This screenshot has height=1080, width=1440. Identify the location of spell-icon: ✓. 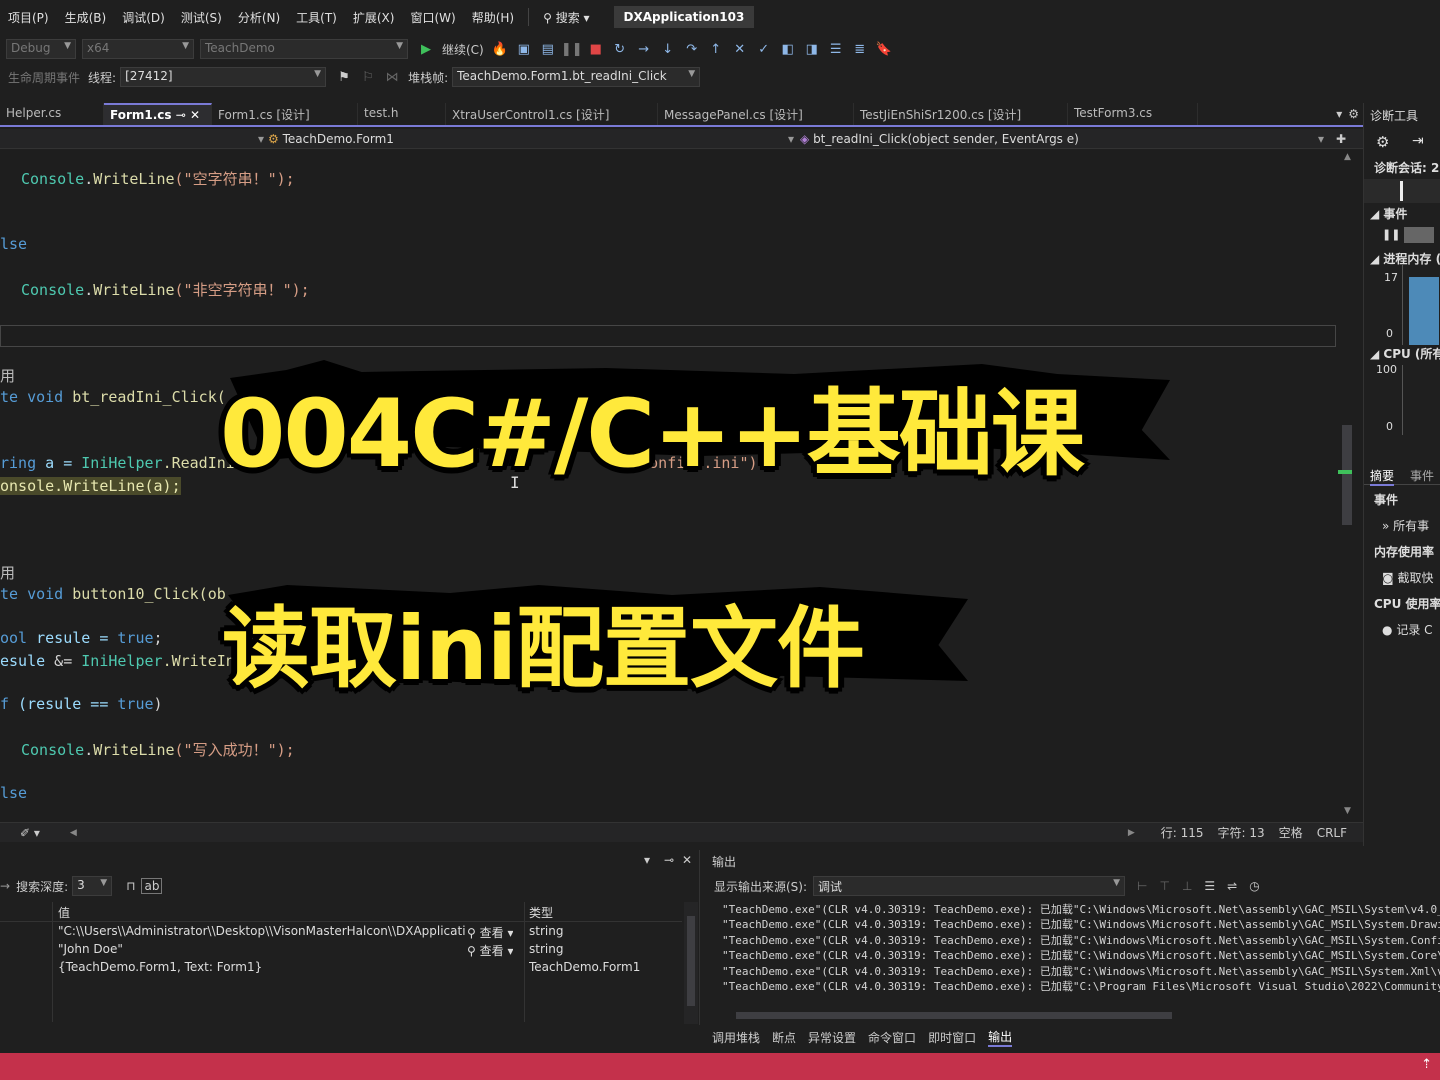
(764, 49).